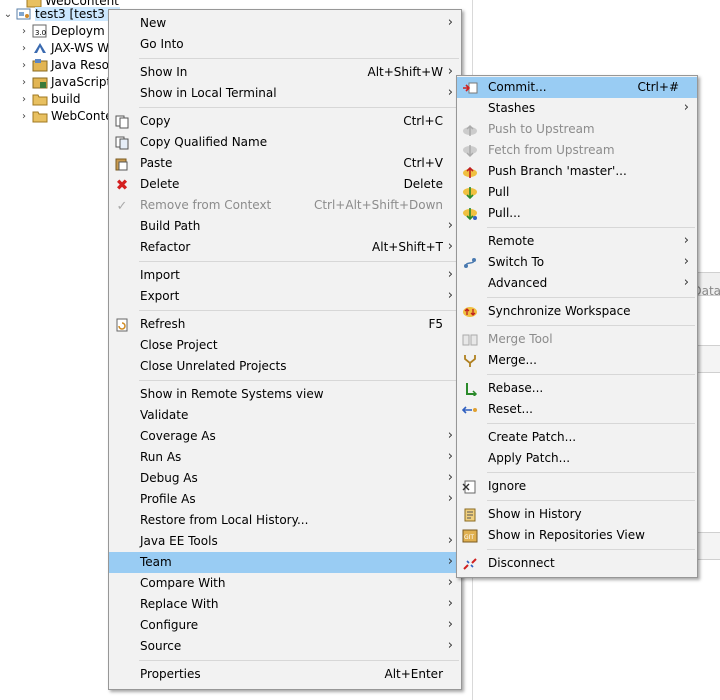 Image resolution: width=720 pixels, height=700 pixels. I want to click on tree-item-build: › build, so click(49, 99).